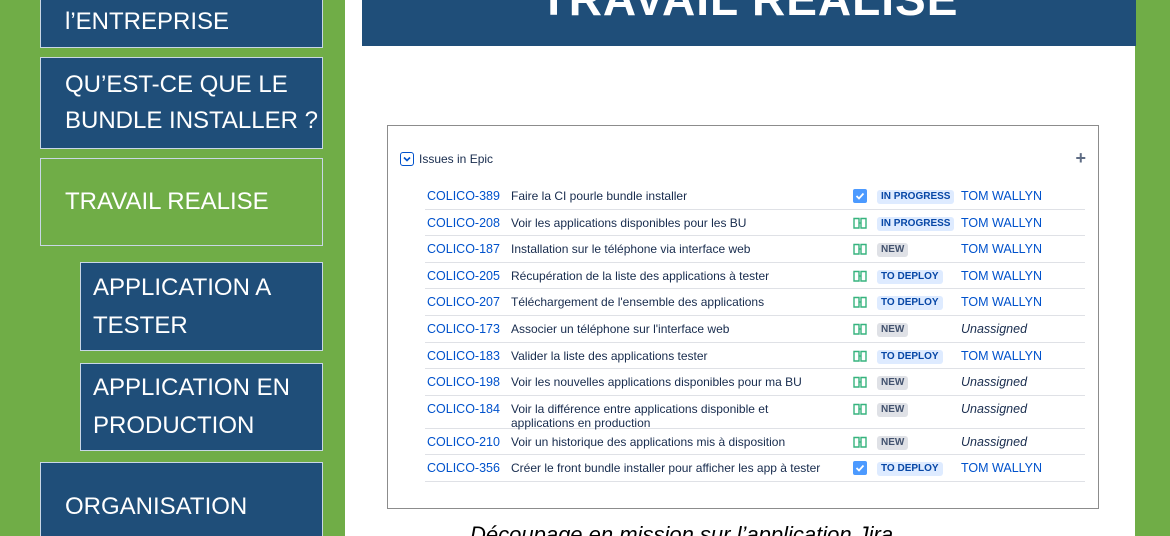  I want to click on nav-item-entreprise: l’ENTREPRISE, so click(181, 24).